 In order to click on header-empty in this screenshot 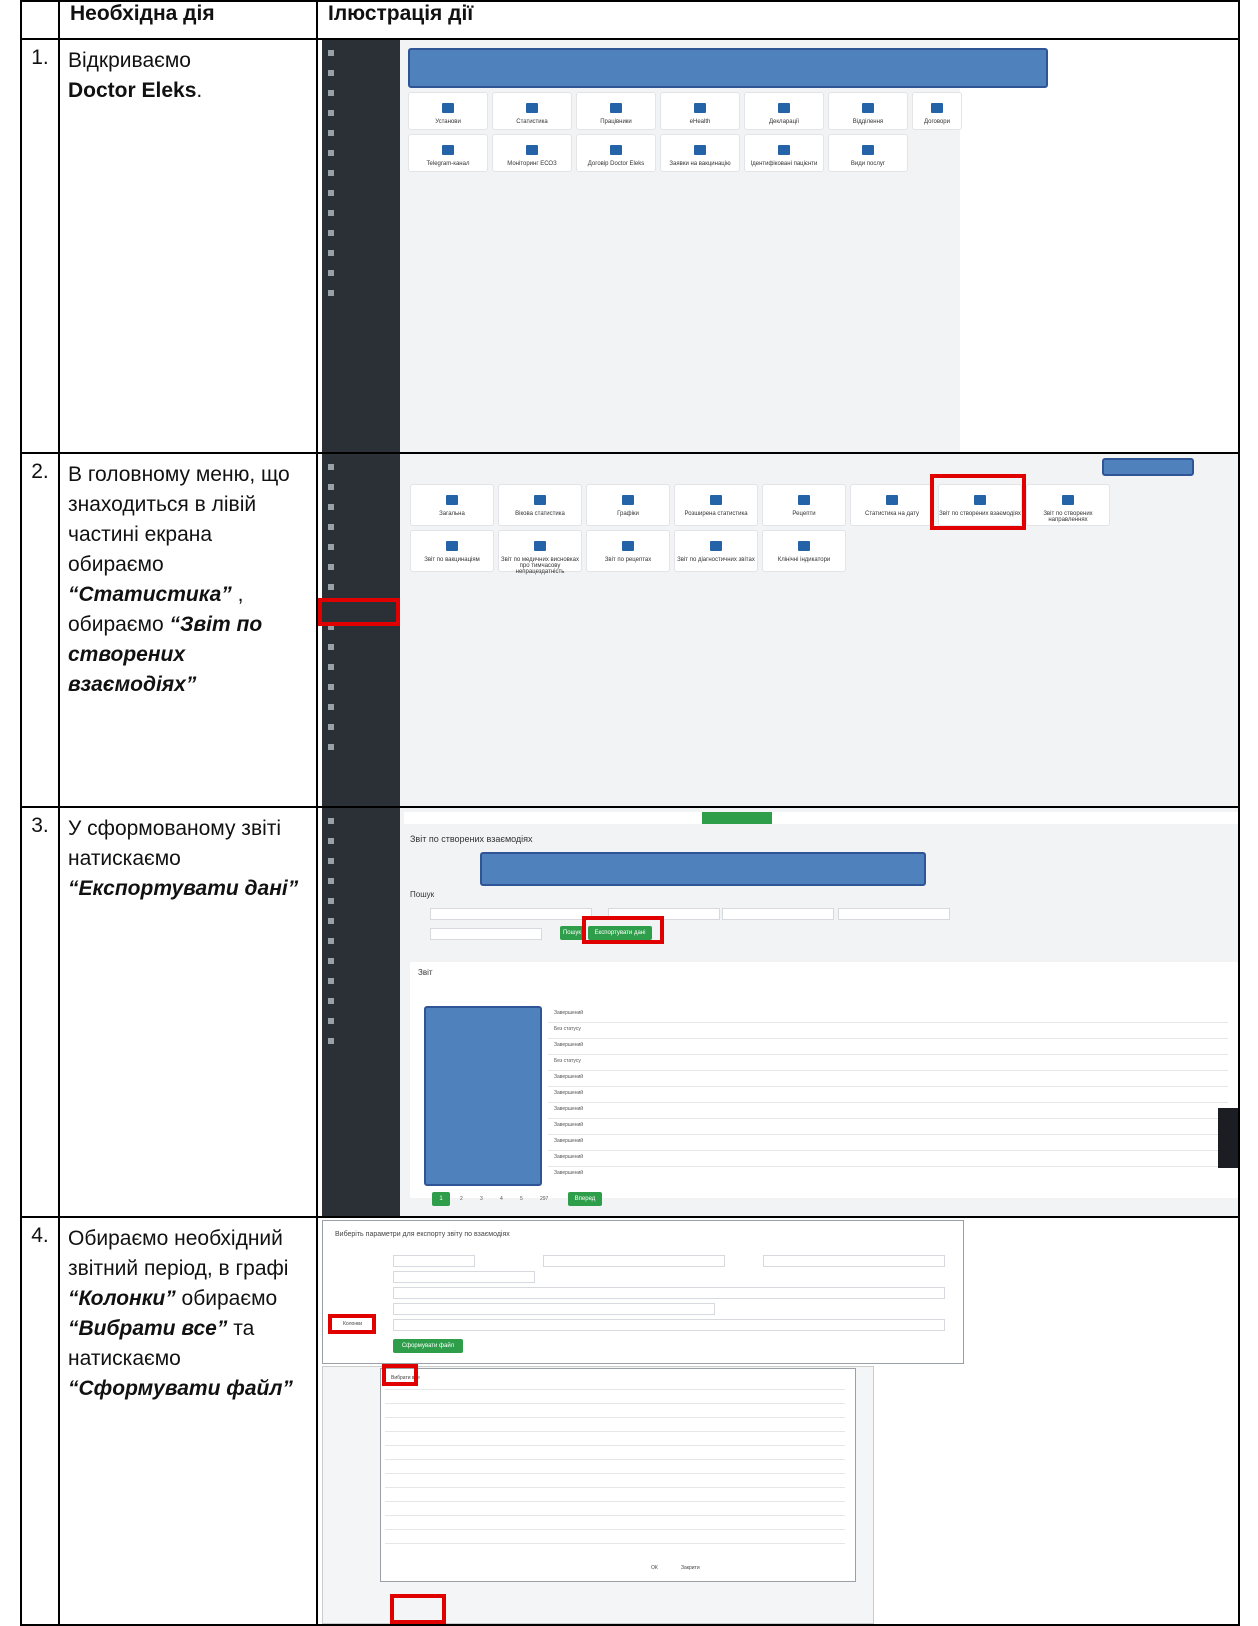, I will do `click(40, 20)`.